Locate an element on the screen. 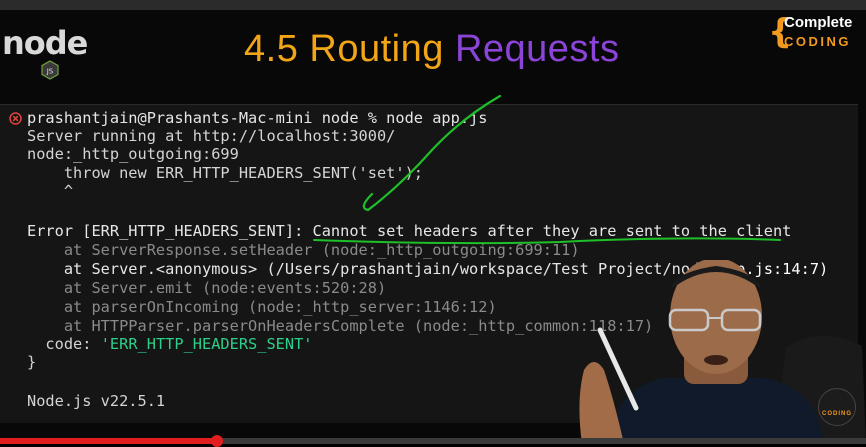 Image resolution: width=866 pixels, height=447 pixels. video-progress-knob is located at coordinates (217, 441).